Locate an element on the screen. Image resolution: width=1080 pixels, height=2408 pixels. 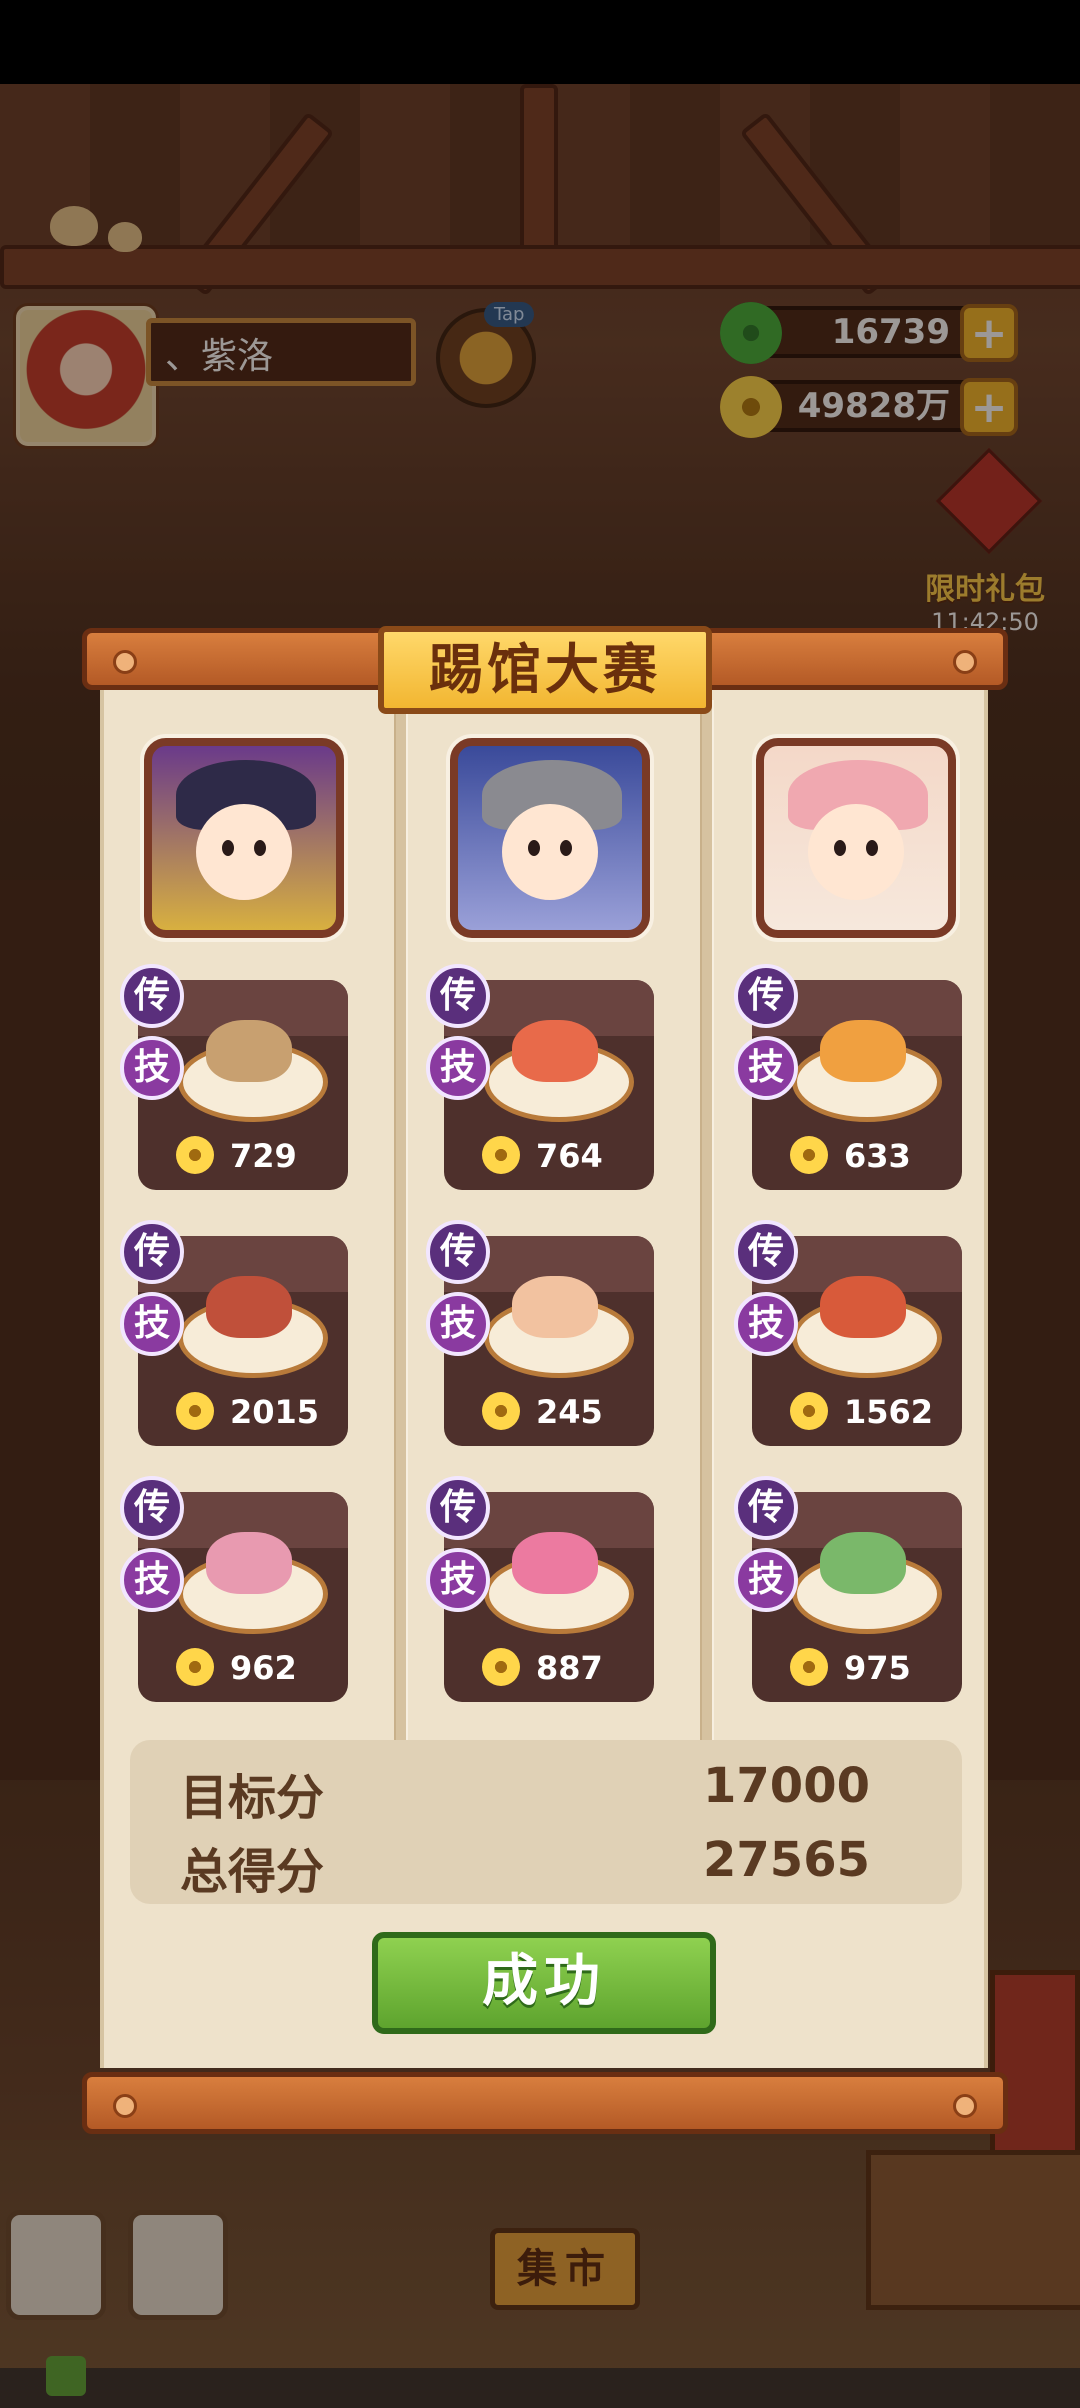
dish-card: 传 技 245 is located at coordinates (540, 1333).